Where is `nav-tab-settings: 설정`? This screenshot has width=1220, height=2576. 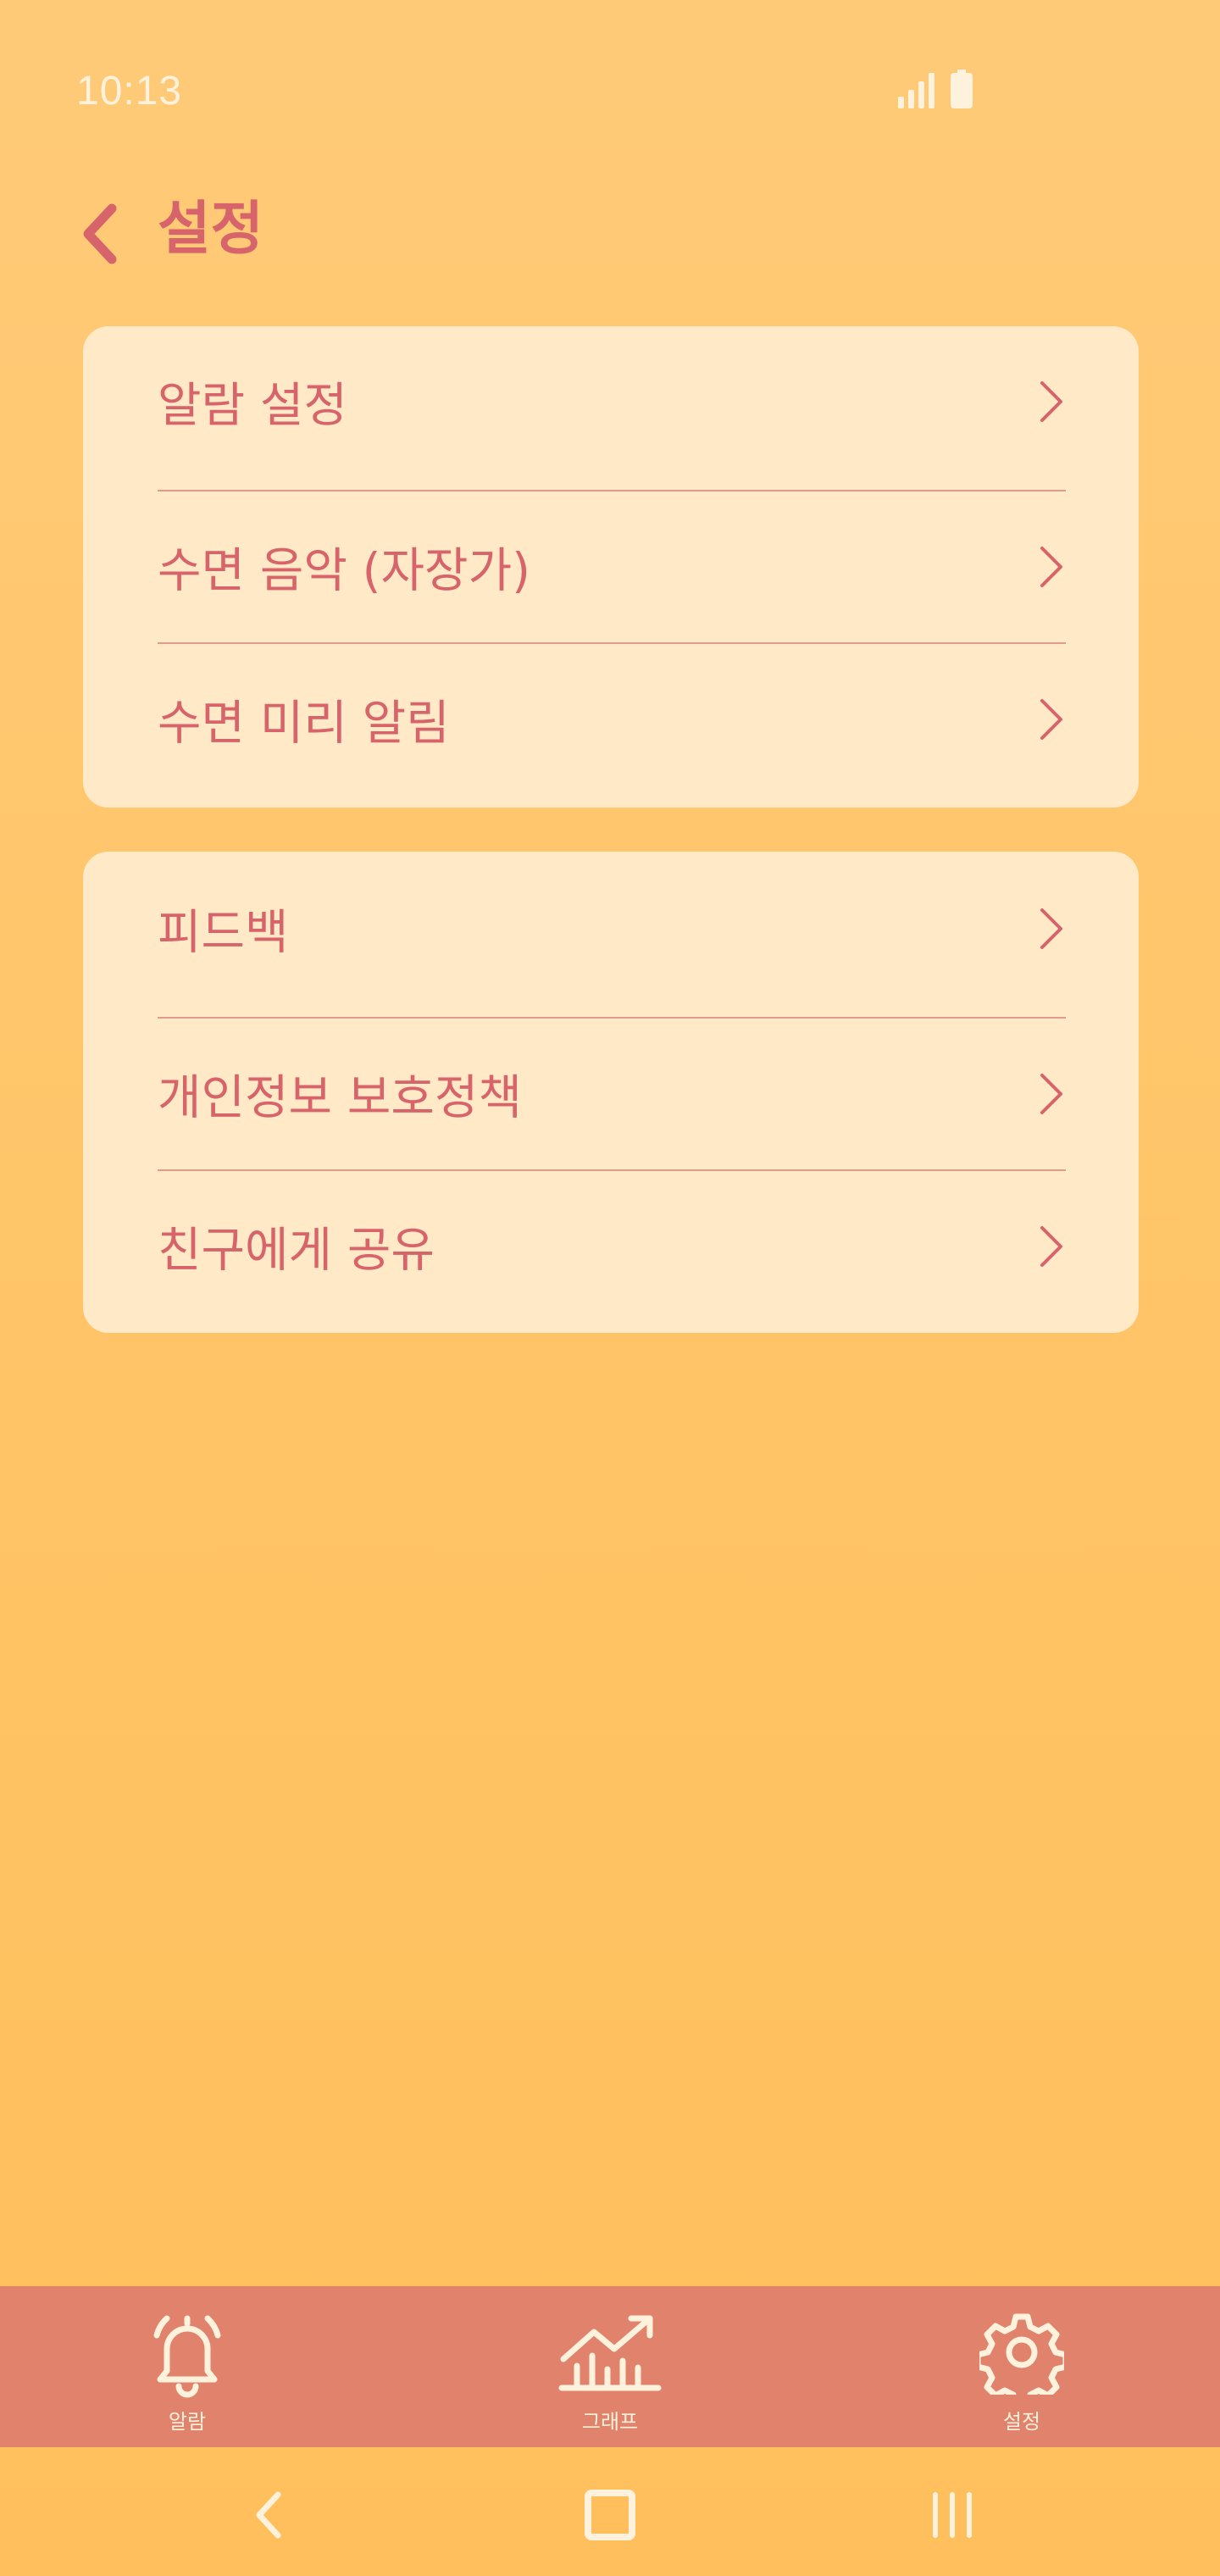 nav-tab-settings: 설정 is located at coordinates (1021, 2366).